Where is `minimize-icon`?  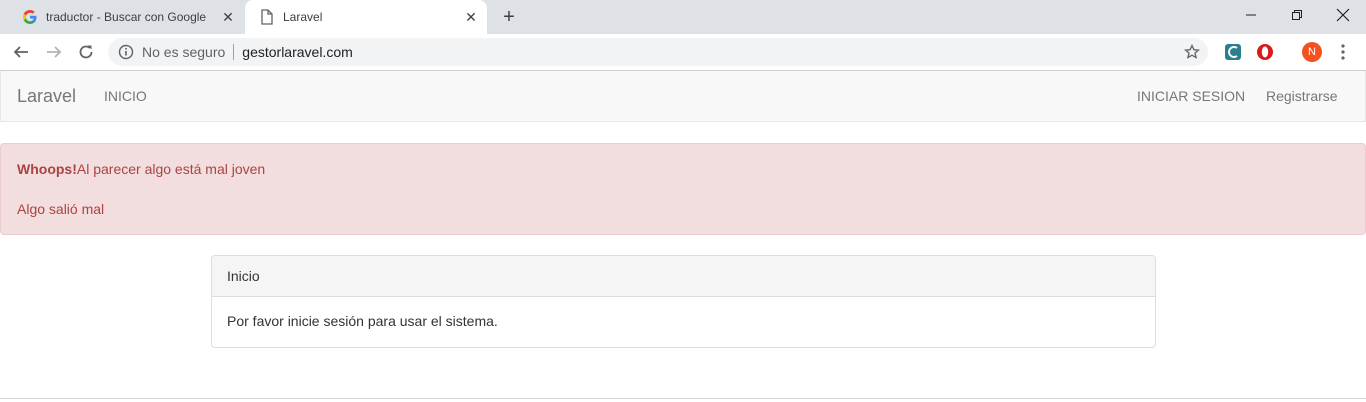 minimize-icon is located at coordinates (1251, 15).